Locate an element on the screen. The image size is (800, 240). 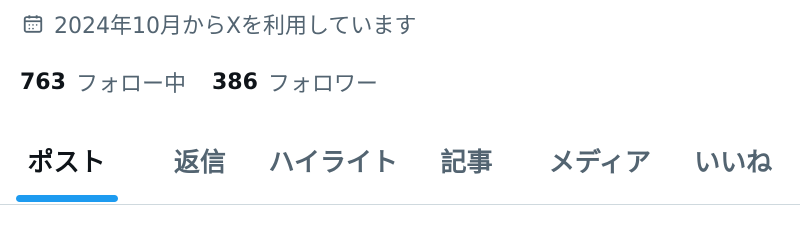
tab-label: ポスト is located at coordinates (66, 162).